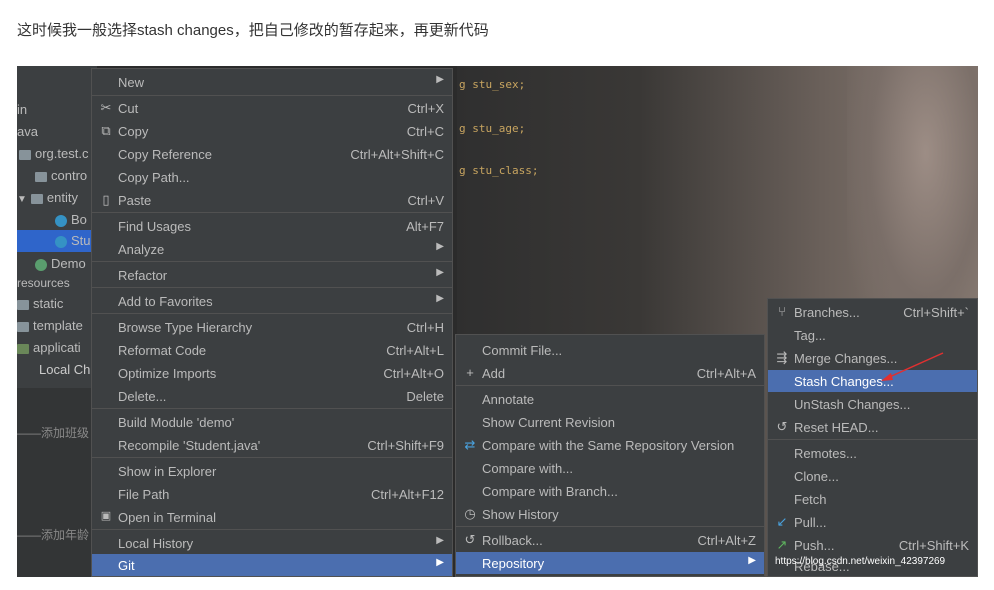 The width and height of the screenshot is (994, 590). What do you see at coordinates (872, 312) in the screenshot?
I see `menu-item-branches: ⑂ Branches... Ctrl+Shift+`` at bounding box center [872, 312].